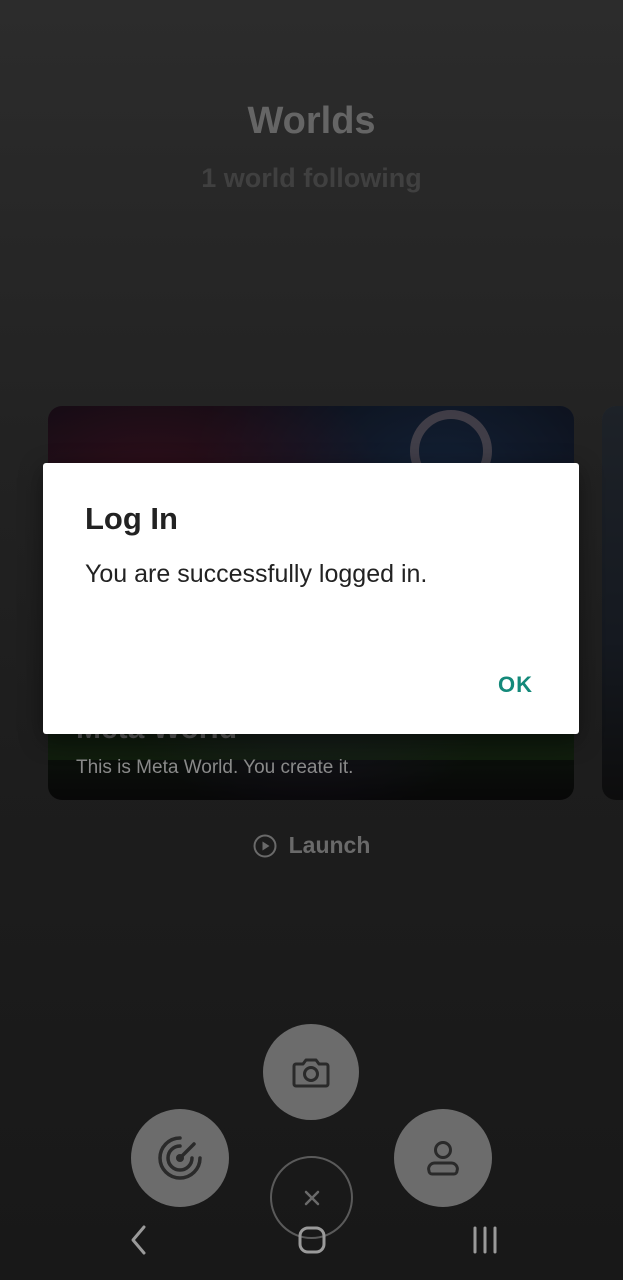 The image size is (623, 1280). I want to click on dialog-message: You are successfully logged in., so click(256, 574).